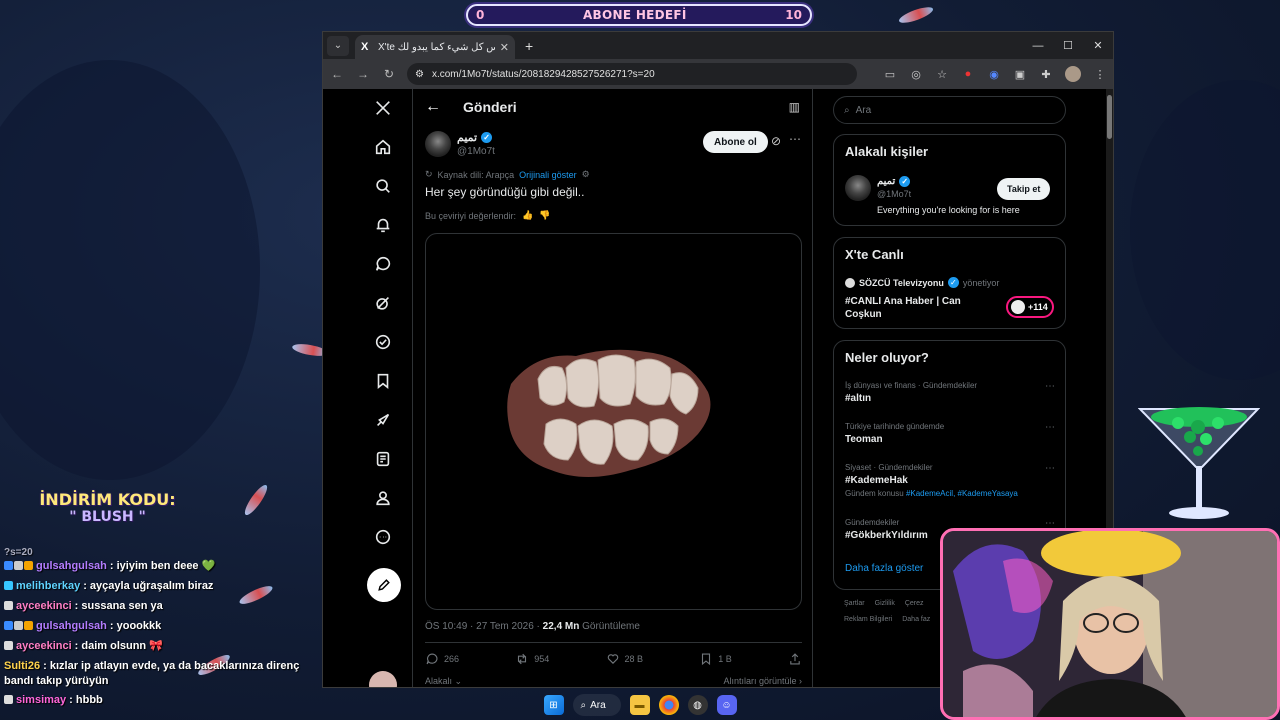 The image size is (1280, 720). What do you see at coordinates (1030, 307) in the screenshot?
I see `live-listeners-badge: +114` at bounding box center [1030, 307].